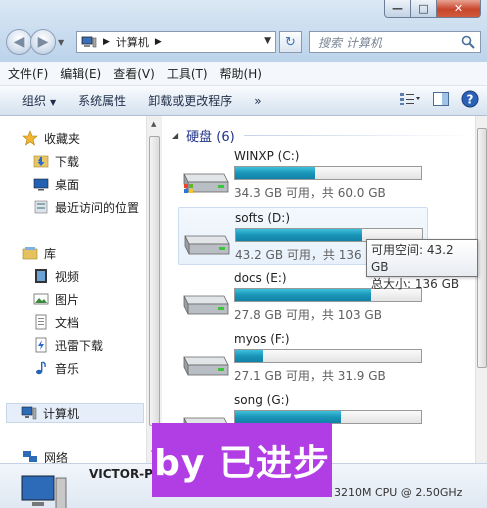  I want to click on nav-library: 库, so click(39, 253).